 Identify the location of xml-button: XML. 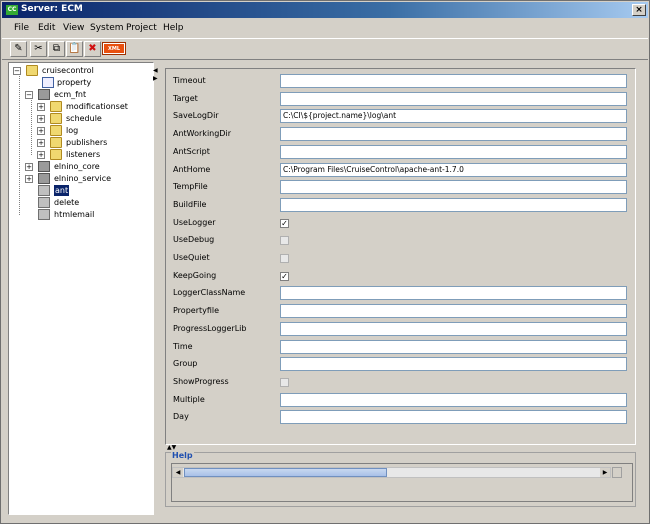
(114, 48).